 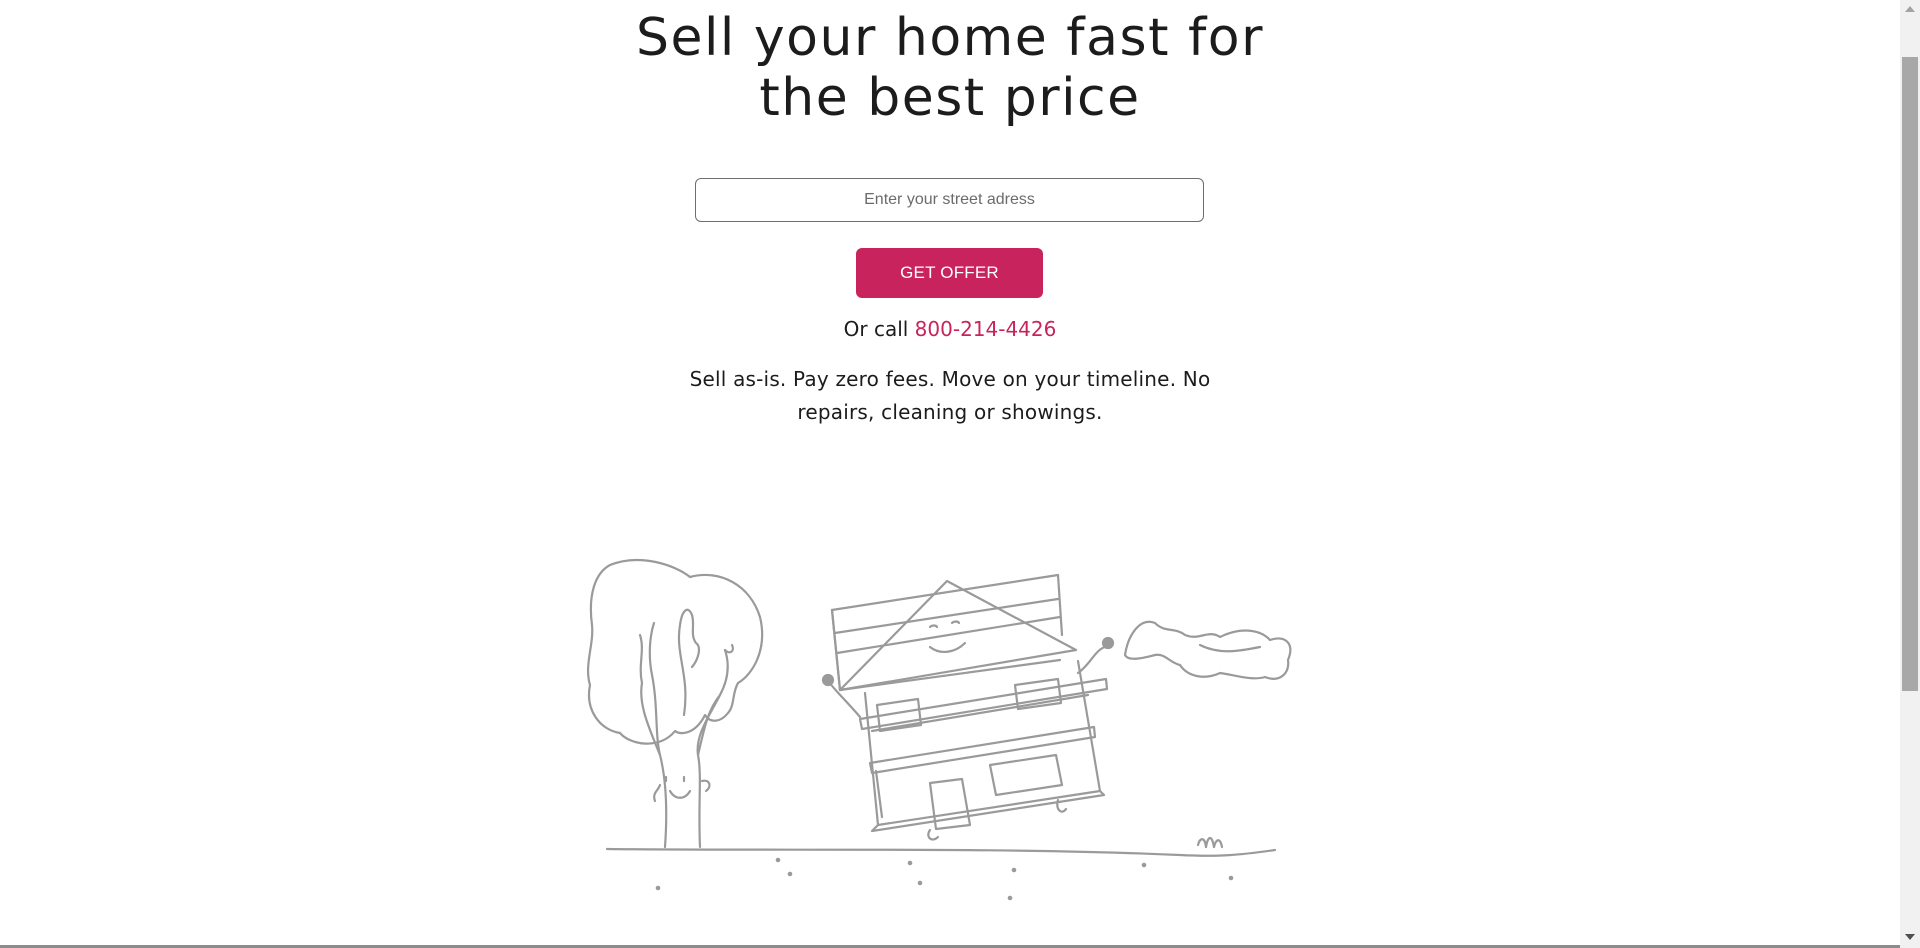 What do you see at coordinates (949, 273) in the screenshot?
I see `get-offer-button: GET OFFER` at bounding box center [949, 273].